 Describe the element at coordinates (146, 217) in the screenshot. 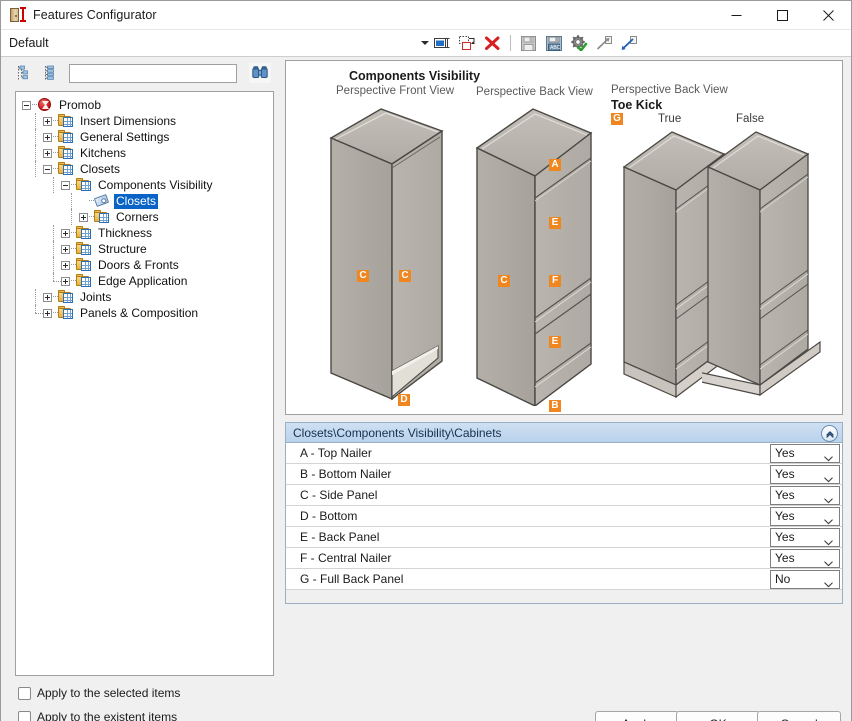

I see `tree-item-corners: Corners` at that location.